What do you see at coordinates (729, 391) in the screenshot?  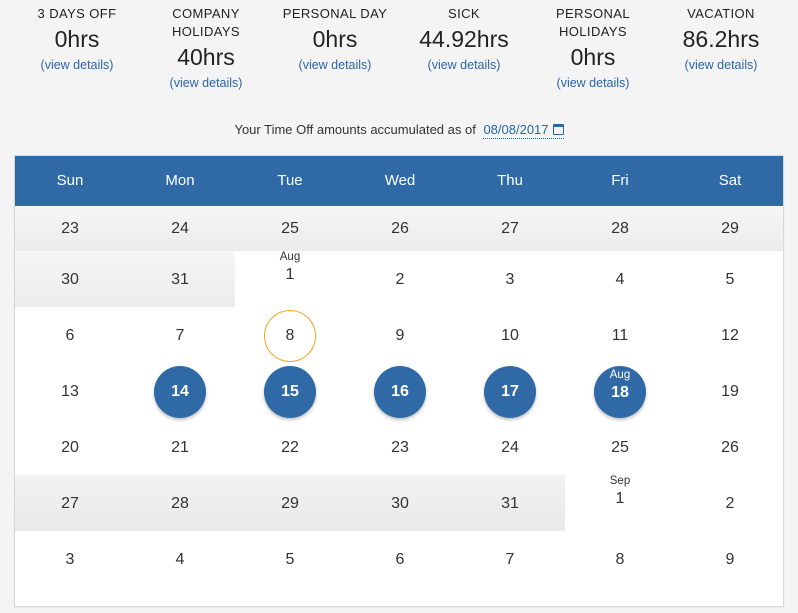 I see `calendar-day-cell: 19` at bounding box center [729, 391].